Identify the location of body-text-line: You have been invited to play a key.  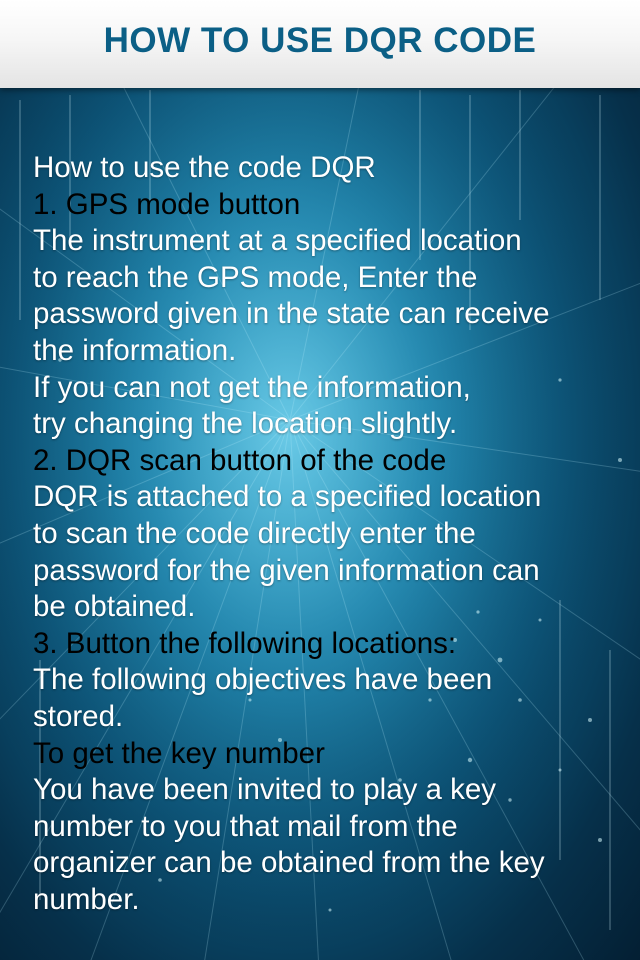
(265, 790).